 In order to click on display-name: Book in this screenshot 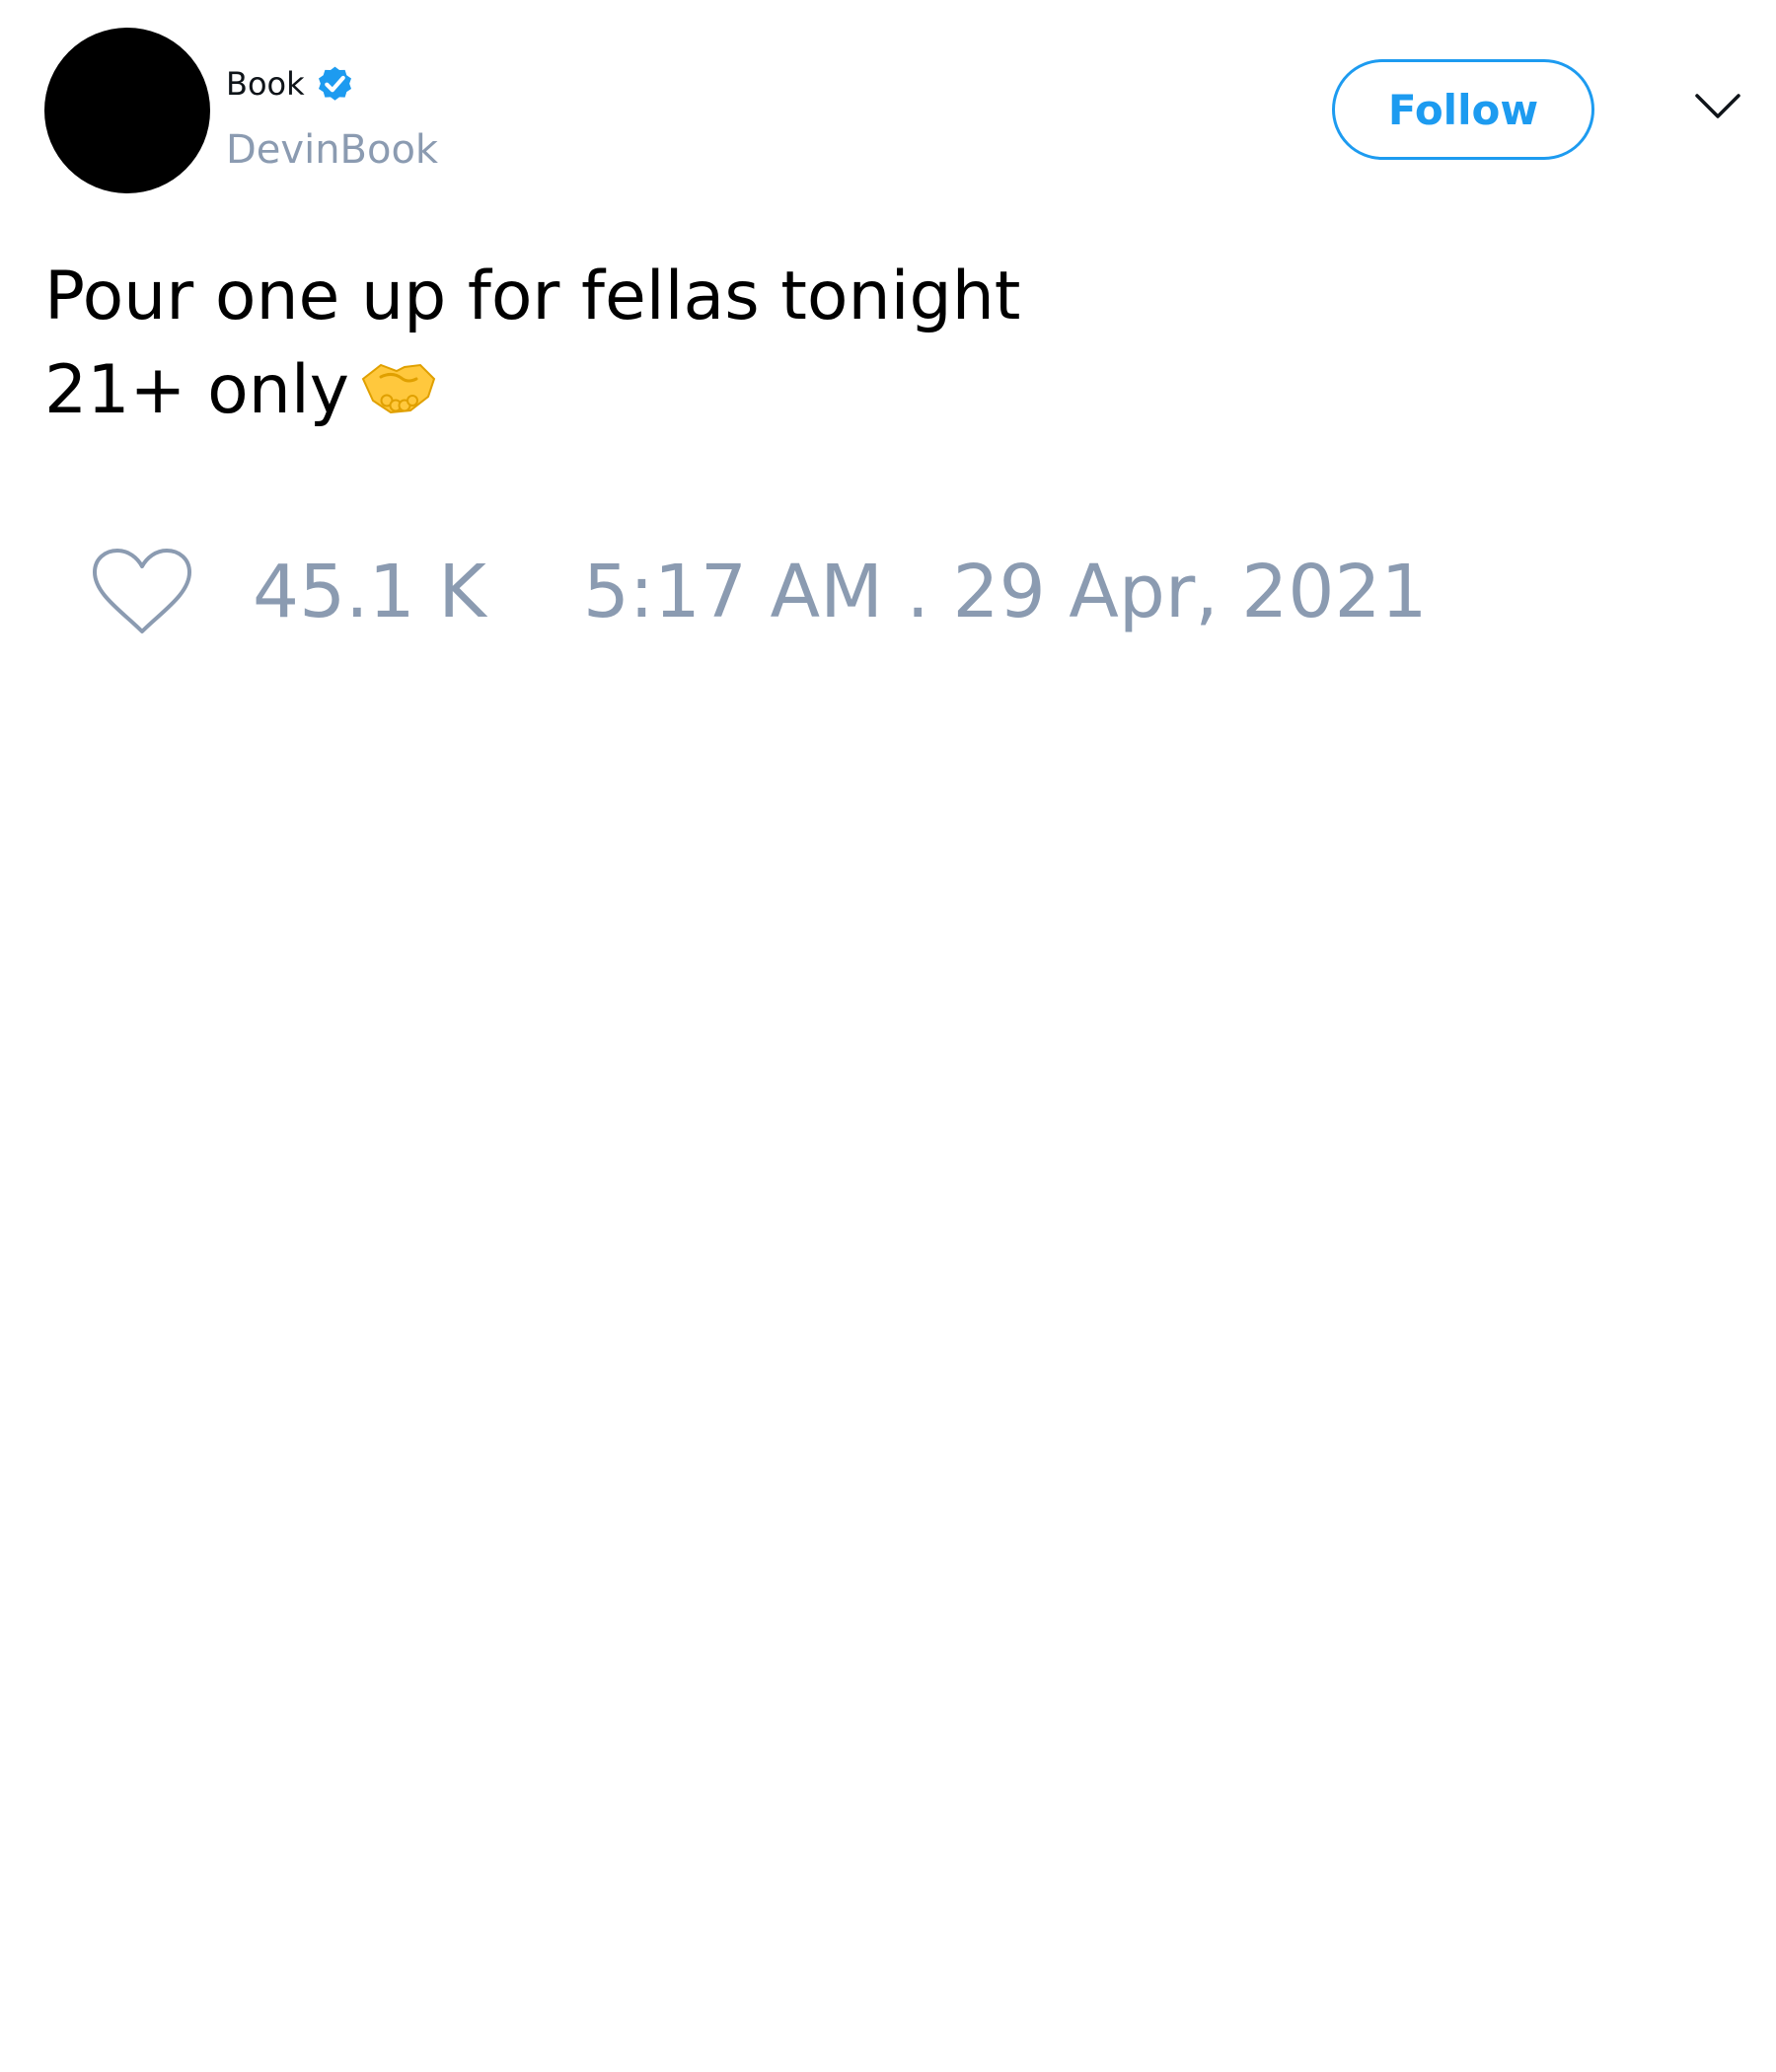, I will do `click(266, 84)`.